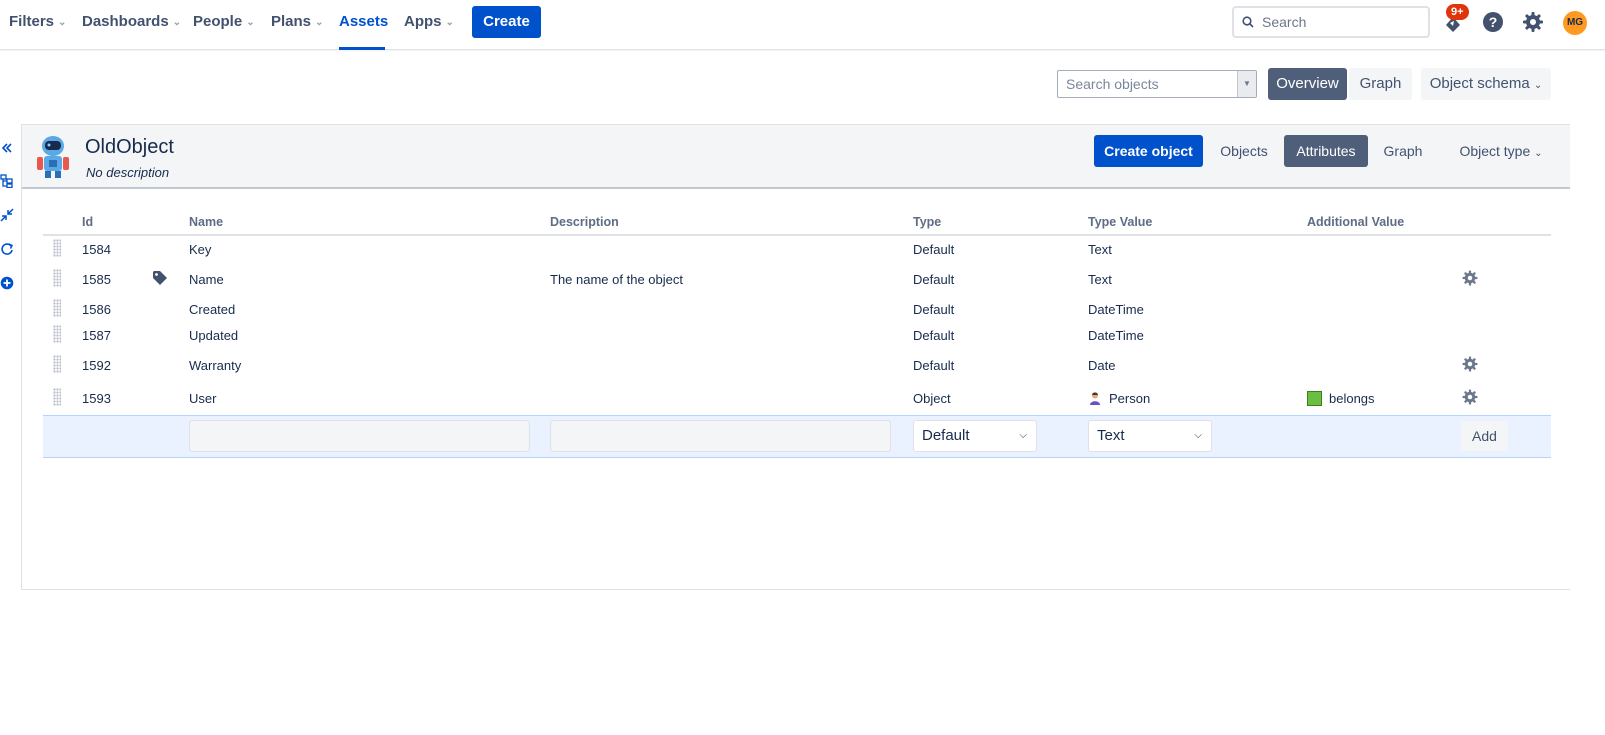 This screenshot has height=735, width=1605. I want to click on search-objects-input, so click(1151, 84).